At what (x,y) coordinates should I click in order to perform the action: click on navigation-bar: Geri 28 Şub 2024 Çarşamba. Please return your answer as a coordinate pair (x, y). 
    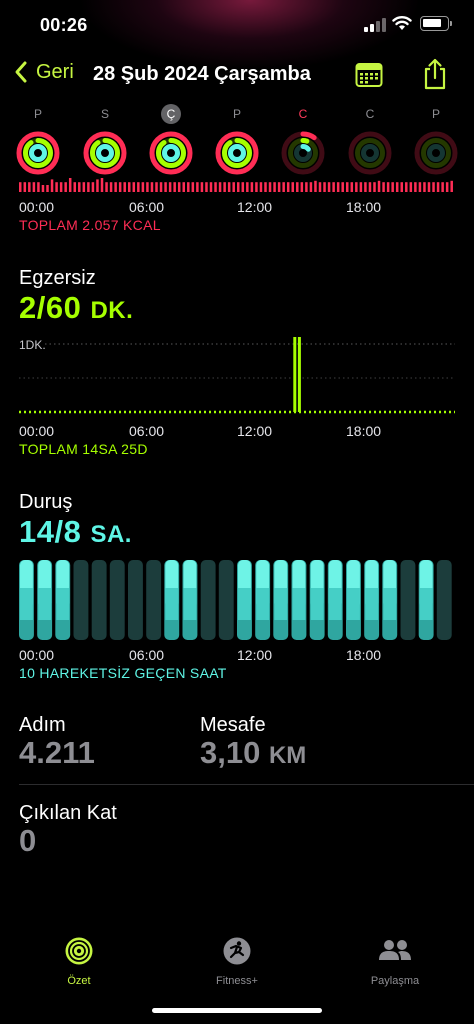
    Looking at the image, I should click on (237, 76).